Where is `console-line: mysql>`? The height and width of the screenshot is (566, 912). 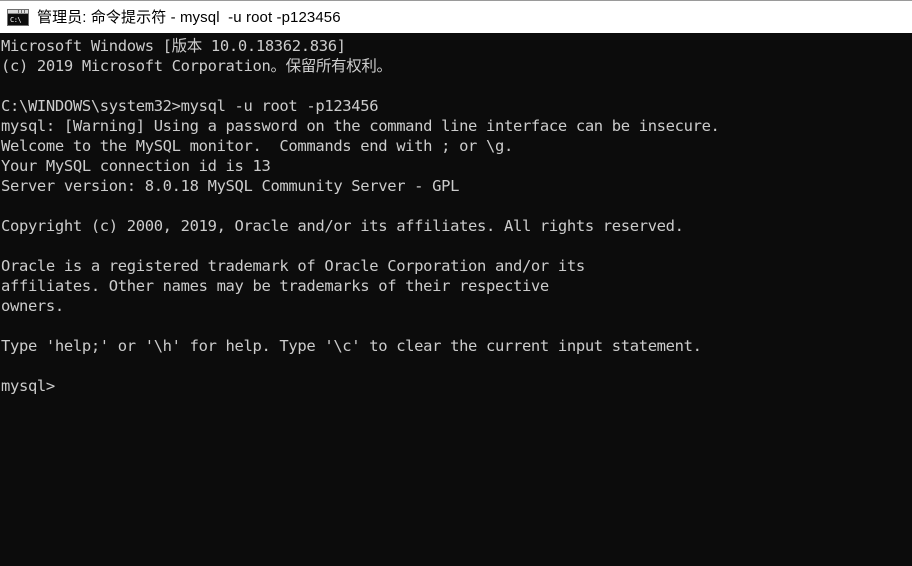
console-line: mysql> is located at coordinates (28, 386).